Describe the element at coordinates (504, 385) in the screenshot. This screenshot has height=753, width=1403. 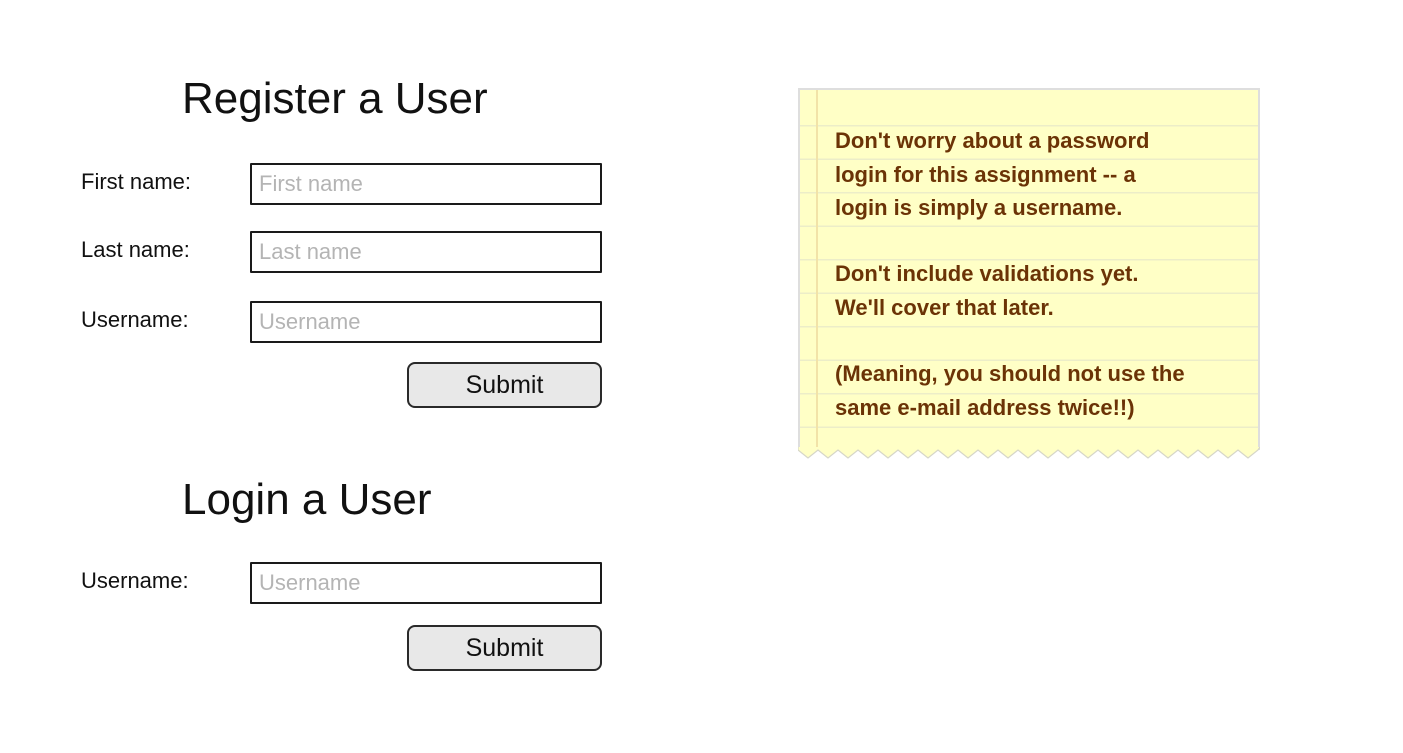
I see `register-submit-button: Submit` at that location.